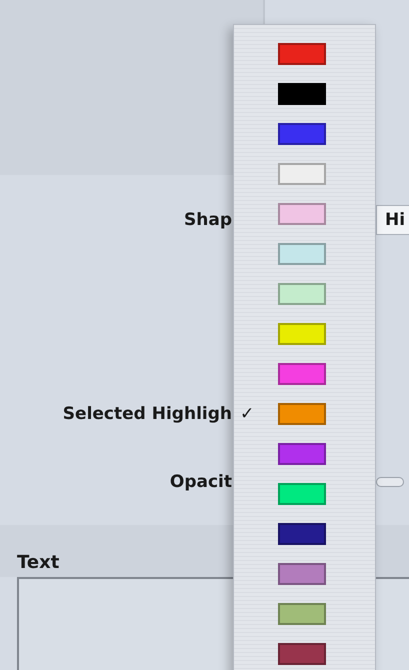 This screenshot has height=670, width=409. What do you see at coordinates (200, 482) in the screenshot?
I see `opacity-label: Opacit` at bounding box center [200, 482].